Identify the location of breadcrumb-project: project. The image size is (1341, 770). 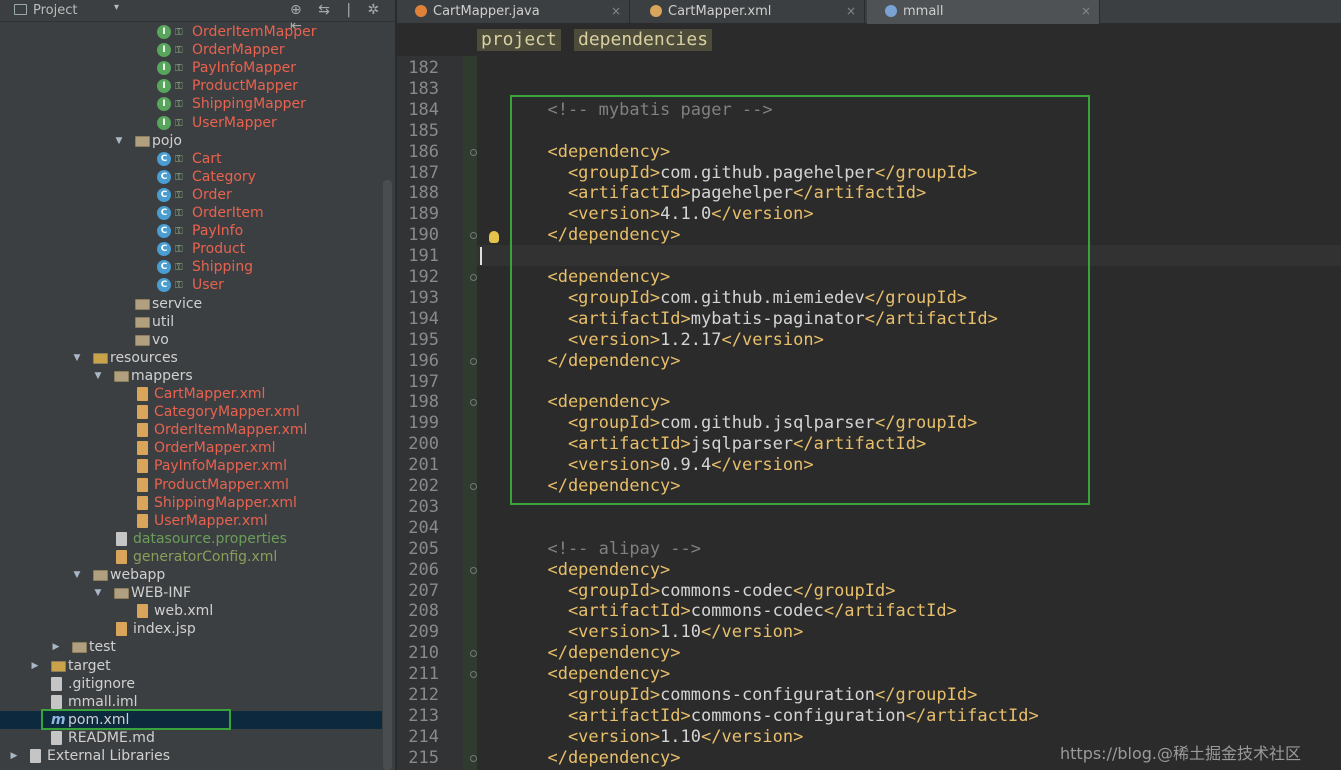
(519, 40).